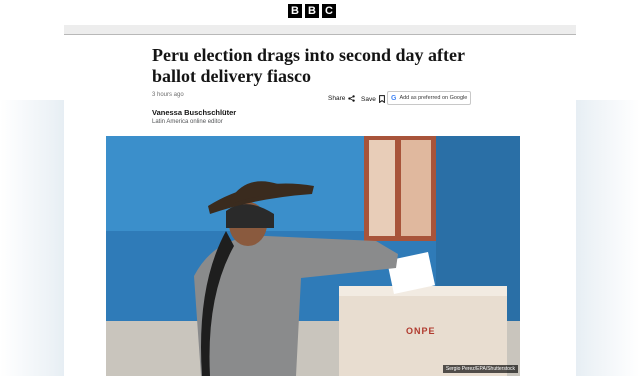  Describe the element at coordinates (381, 99) in the screenshot. I see `bookmark-icon` at that location.